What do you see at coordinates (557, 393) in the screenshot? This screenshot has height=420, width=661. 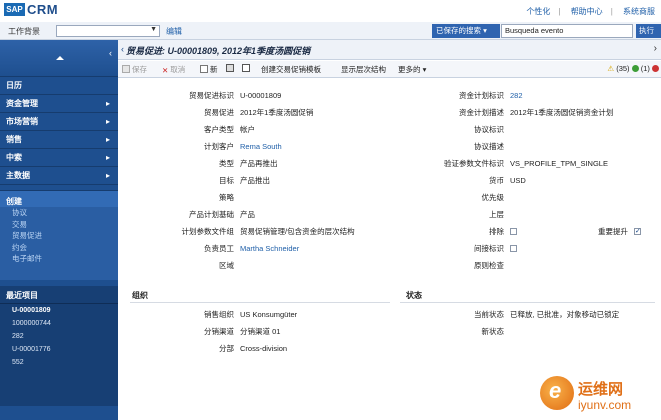 I see `watermark-logo-icon` at bounding box center [557, 393].